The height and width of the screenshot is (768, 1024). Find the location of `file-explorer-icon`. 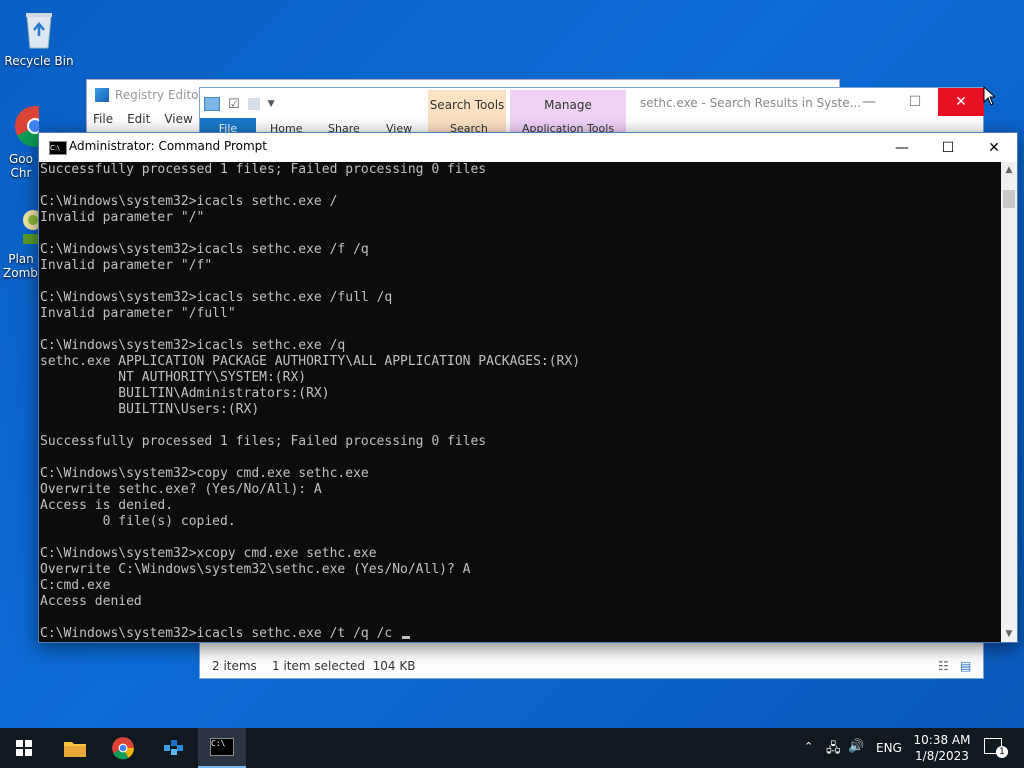

file-explorer-icon is located at coordinates (75, 749).